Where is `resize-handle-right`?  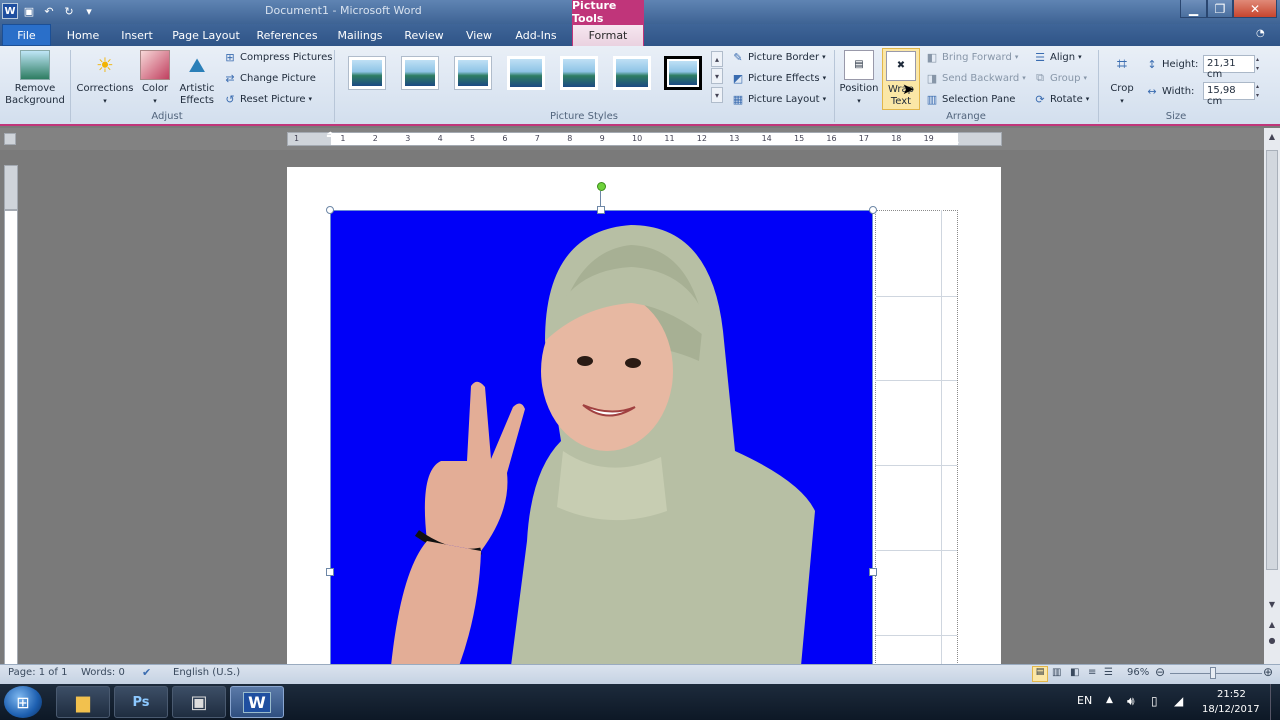
resize-handle-right is located at coordinates (873, 572).